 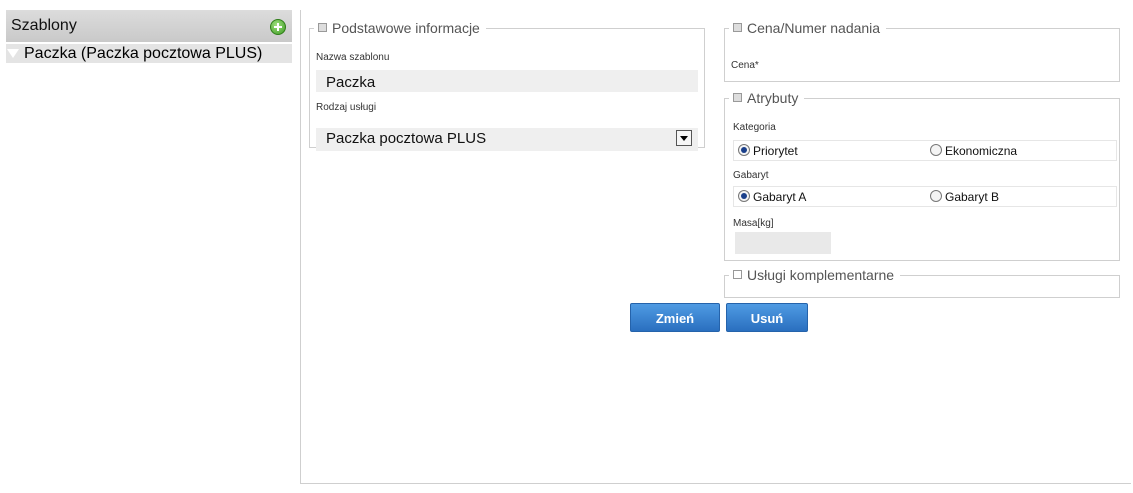 What do you see at coordinates (751, 175) in the screenshot?
I see `size-label: Gabaryt` at bounding box center [751, 175].